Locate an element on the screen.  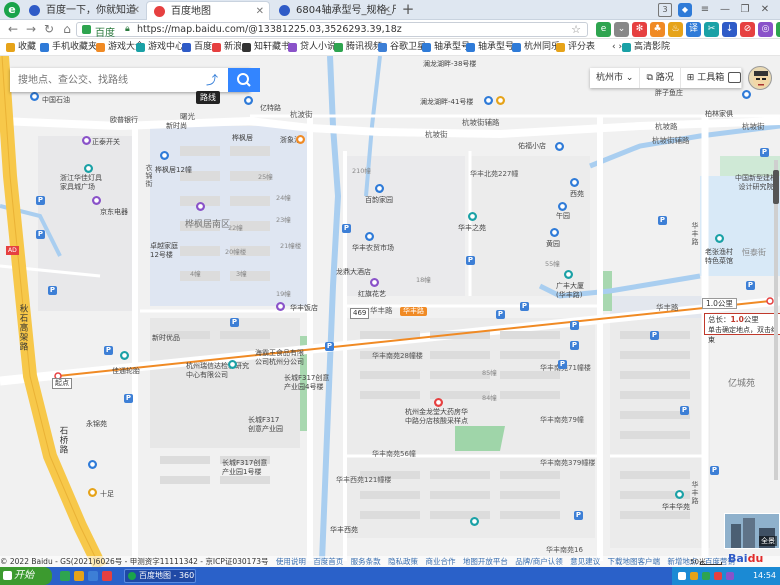
footer-link: 意见建议 is located at coordinates (585, 561).